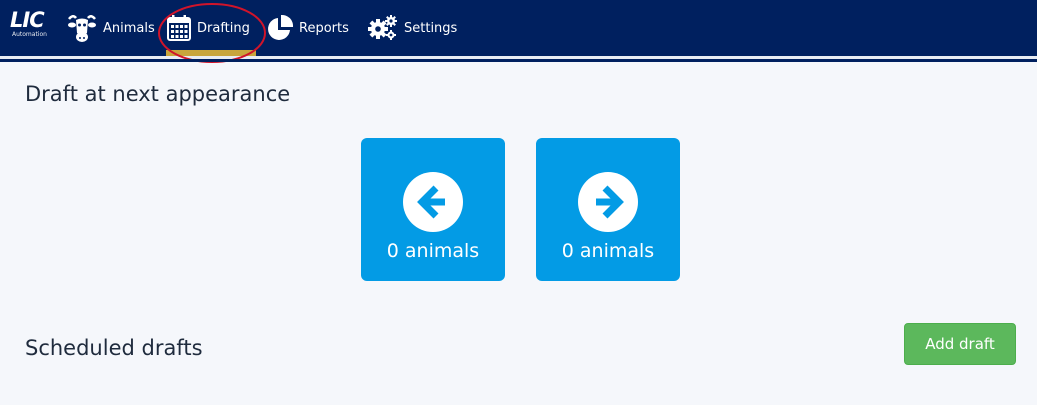  Describe the element at coordinates (383, 28) in the screenshot. I see `gears-icon` at that location.